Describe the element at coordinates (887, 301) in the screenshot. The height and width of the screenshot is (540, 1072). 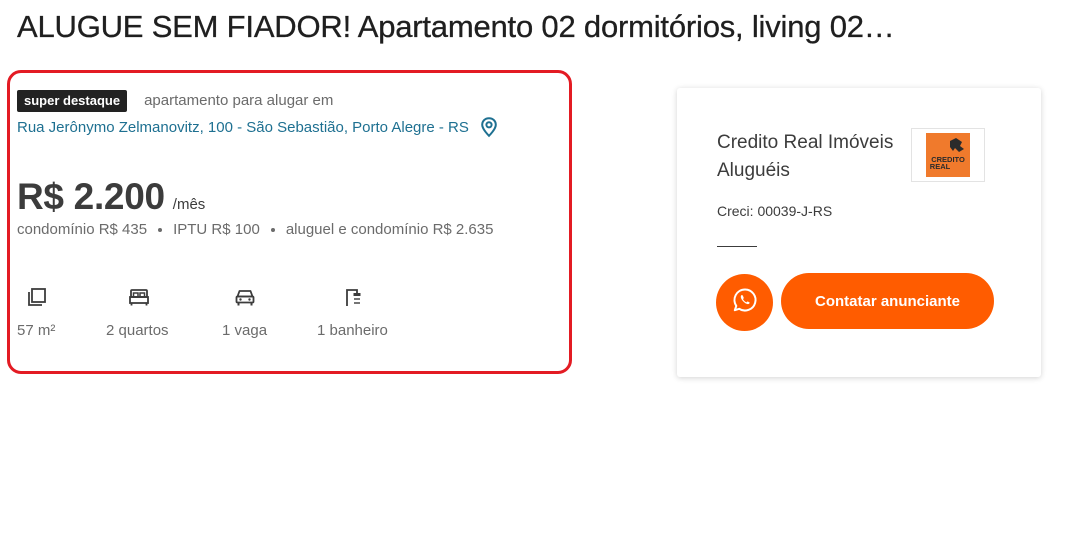
I see `contact-advertiser-button: Contatar anunciante` at that location.